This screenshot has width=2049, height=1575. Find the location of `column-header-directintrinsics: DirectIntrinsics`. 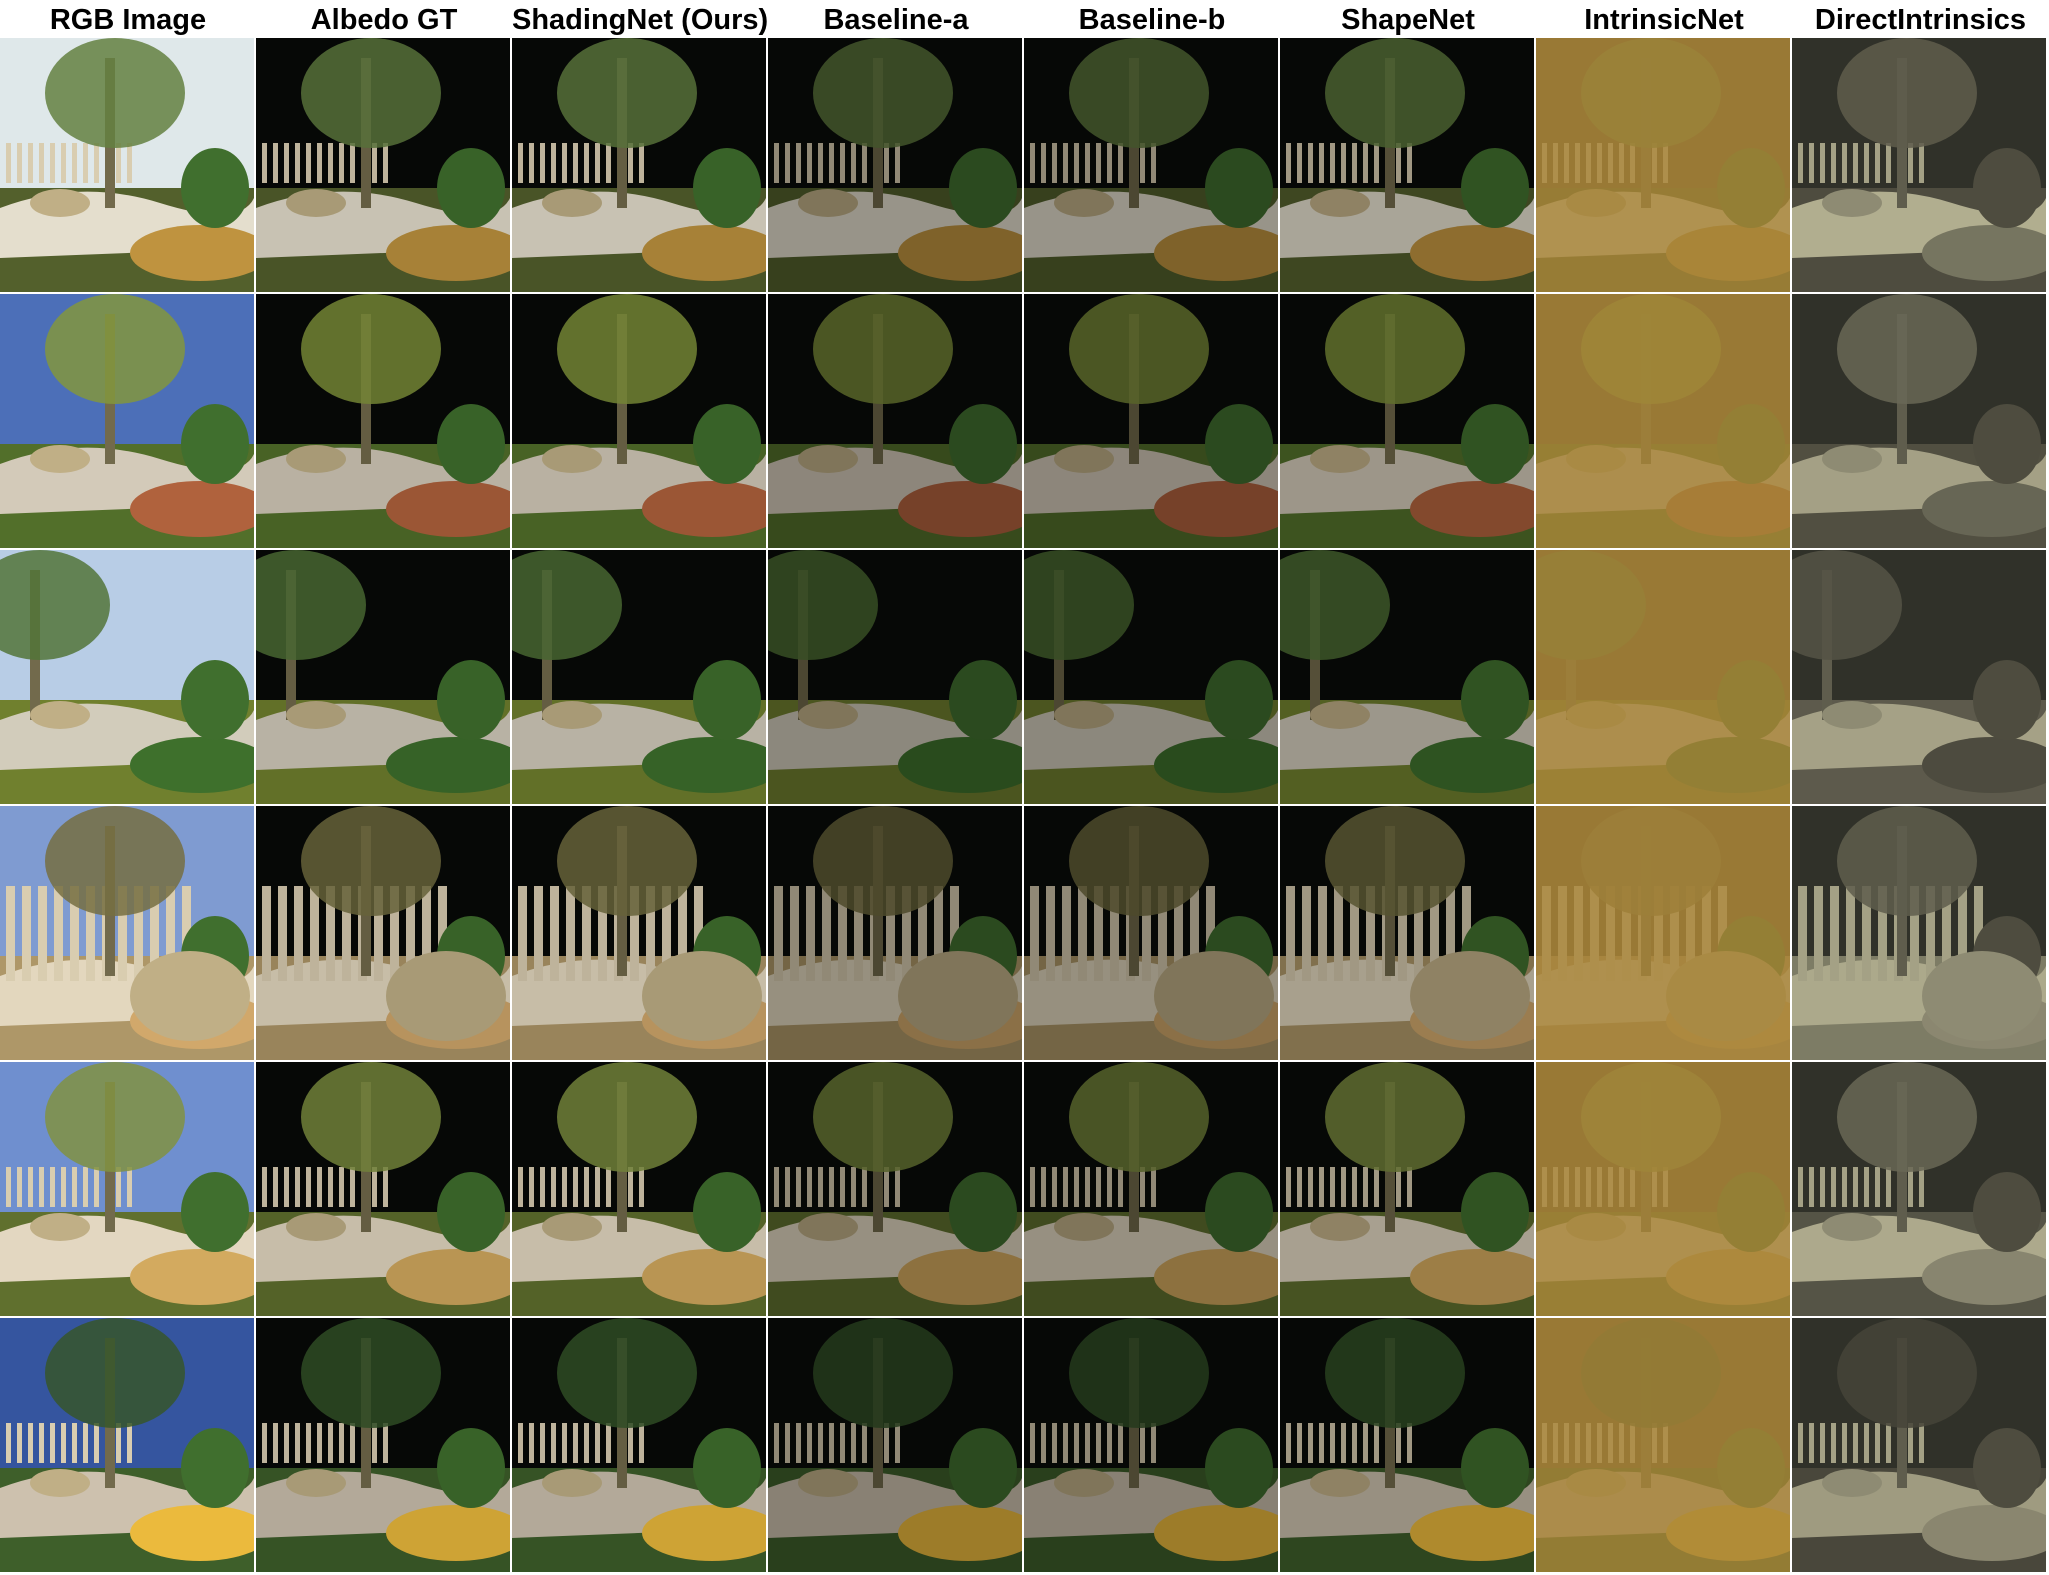

column-header-directintrinsics: DirectIntrinsics is located at coordinates (1920, 20).